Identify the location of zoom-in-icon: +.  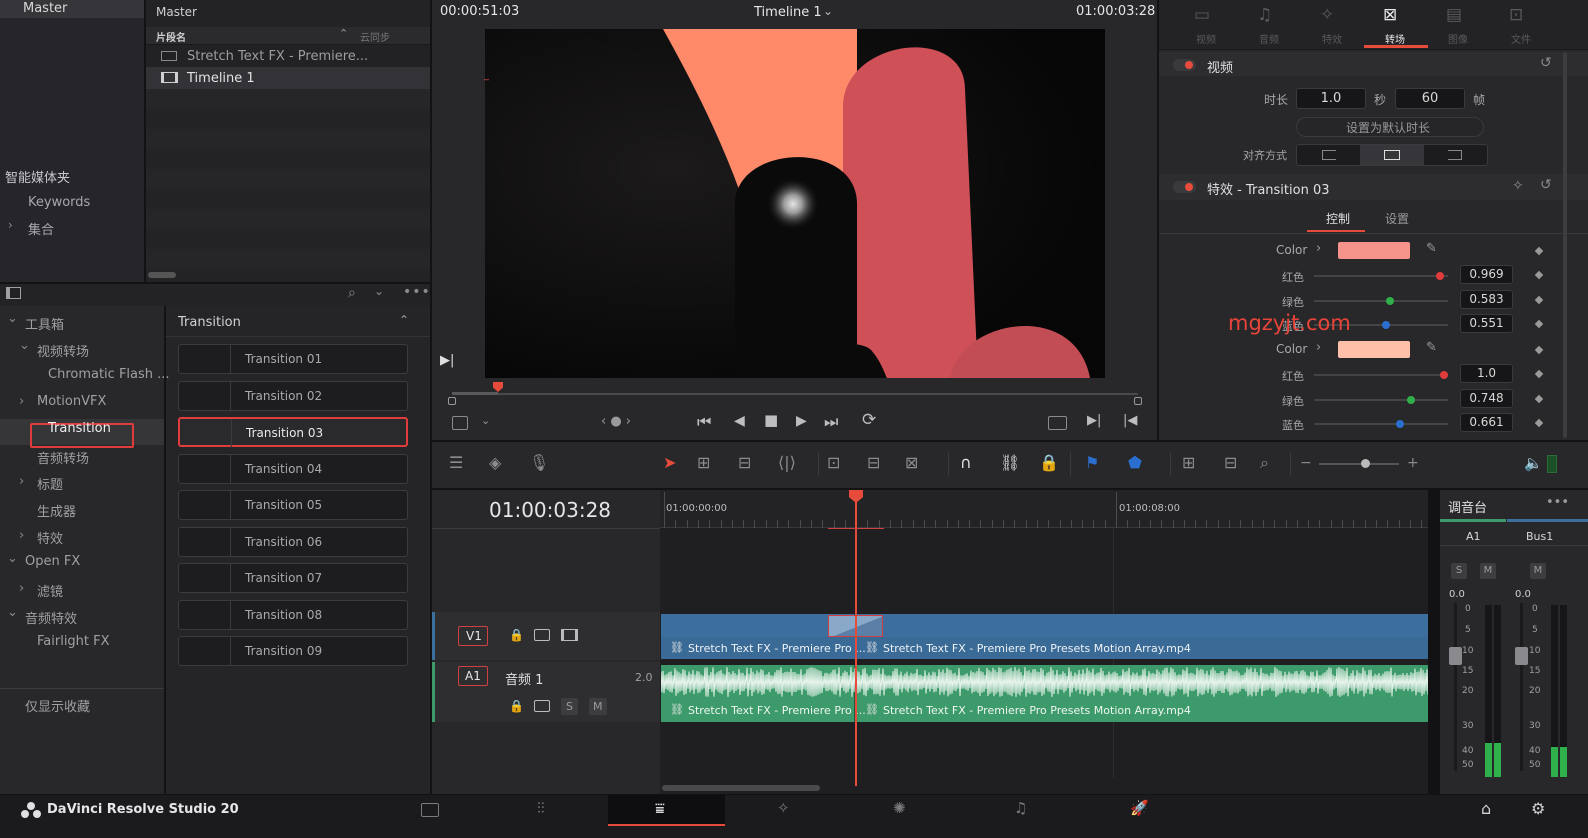
(1413, 463).